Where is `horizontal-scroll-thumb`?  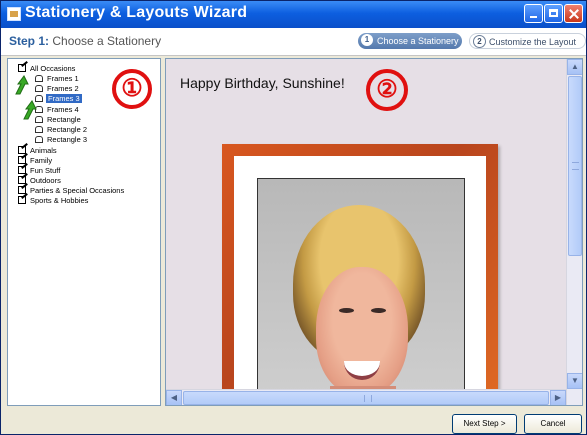
horizontal-scroll-thumb is located at coordinates (366, 398).